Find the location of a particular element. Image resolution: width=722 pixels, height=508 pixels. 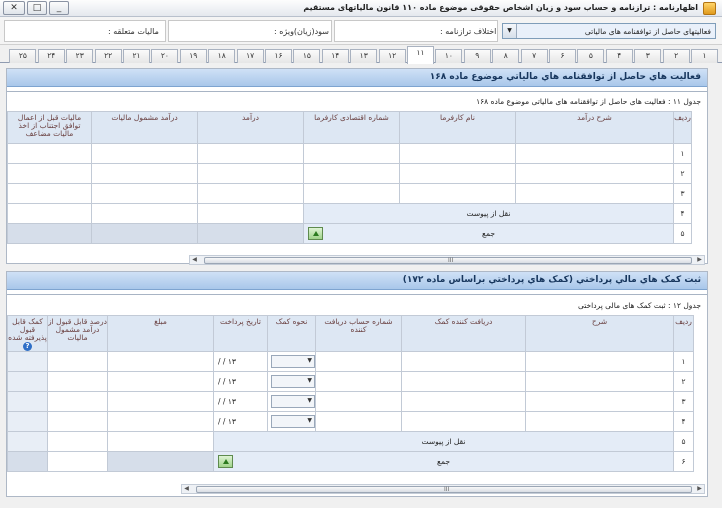

tab-5: ۵ is located at coordinates (591, 56).